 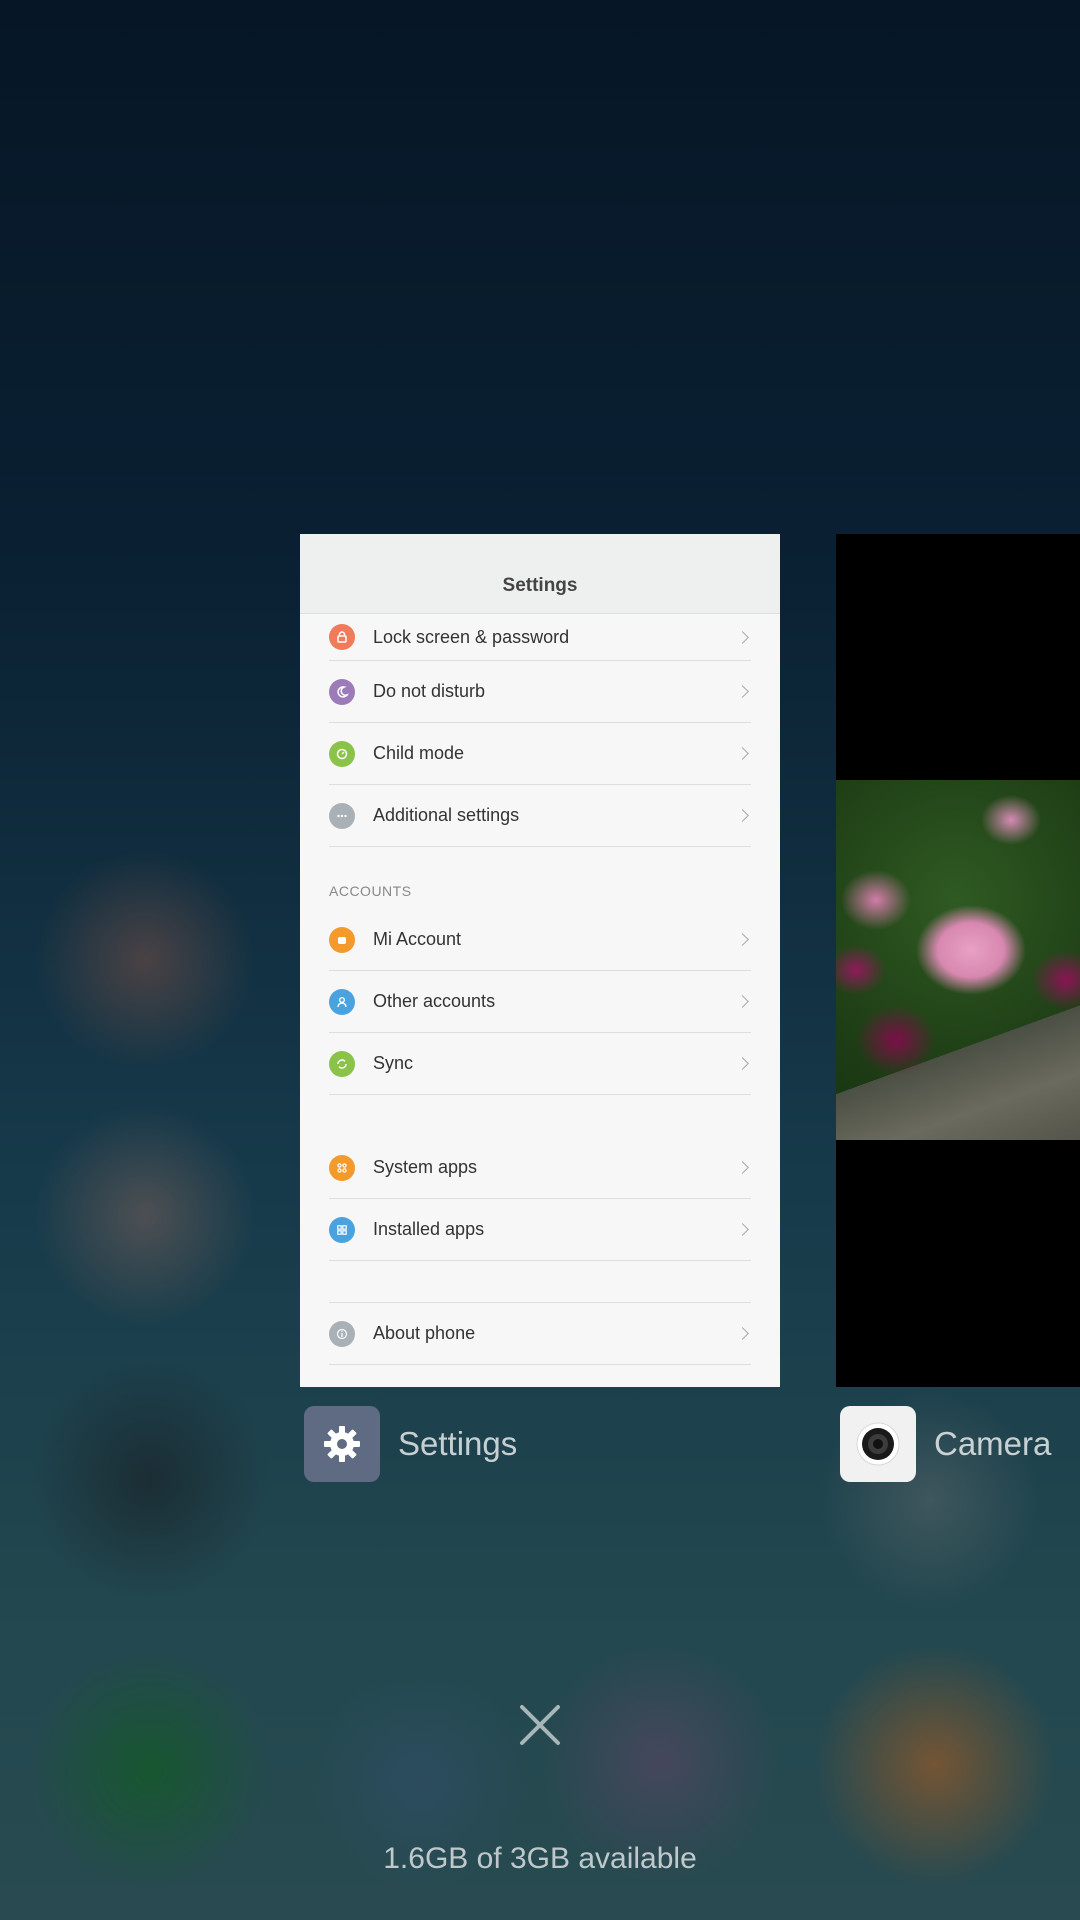 I want to click on memory-status: 1.6GB of 3GB available, so click(x=540, y=1858).